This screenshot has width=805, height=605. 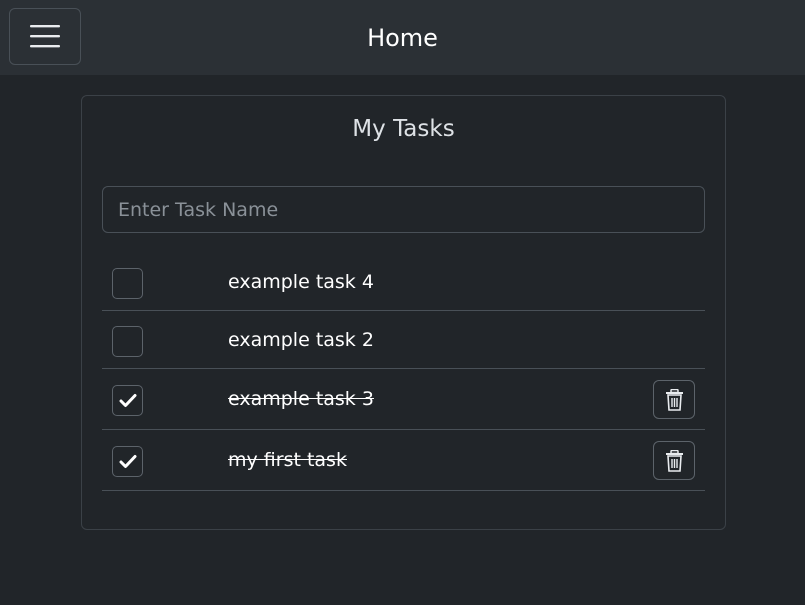 I want to click on navbar: Home, so click(x=402, y=37).